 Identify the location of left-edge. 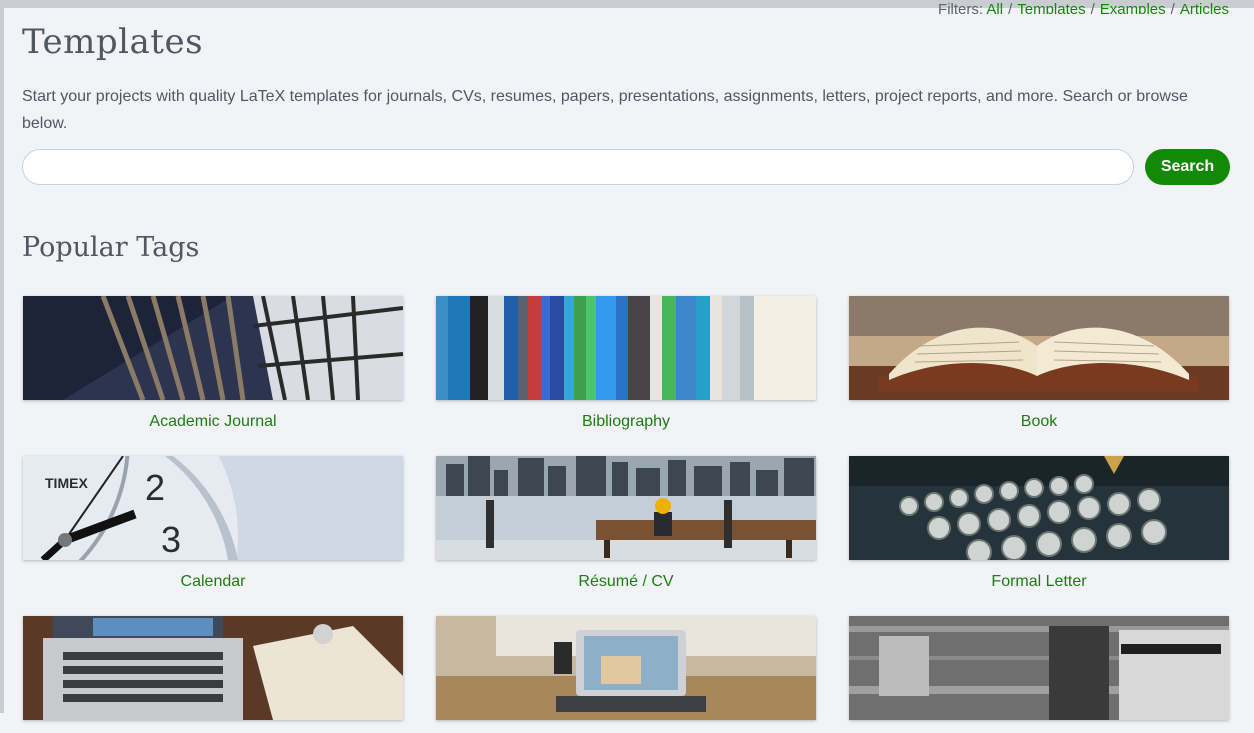
(2, 356).